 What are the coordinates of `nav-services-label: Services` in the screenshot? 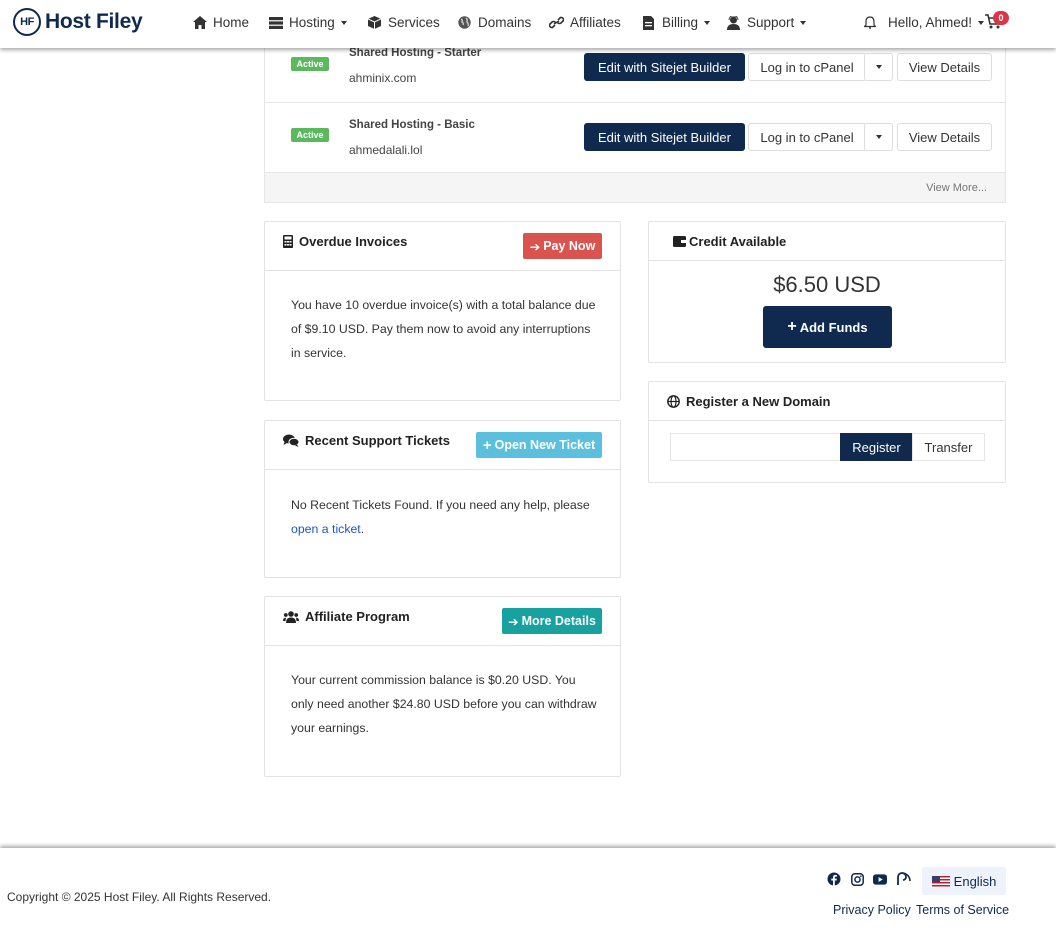 It's located at (414, 22).